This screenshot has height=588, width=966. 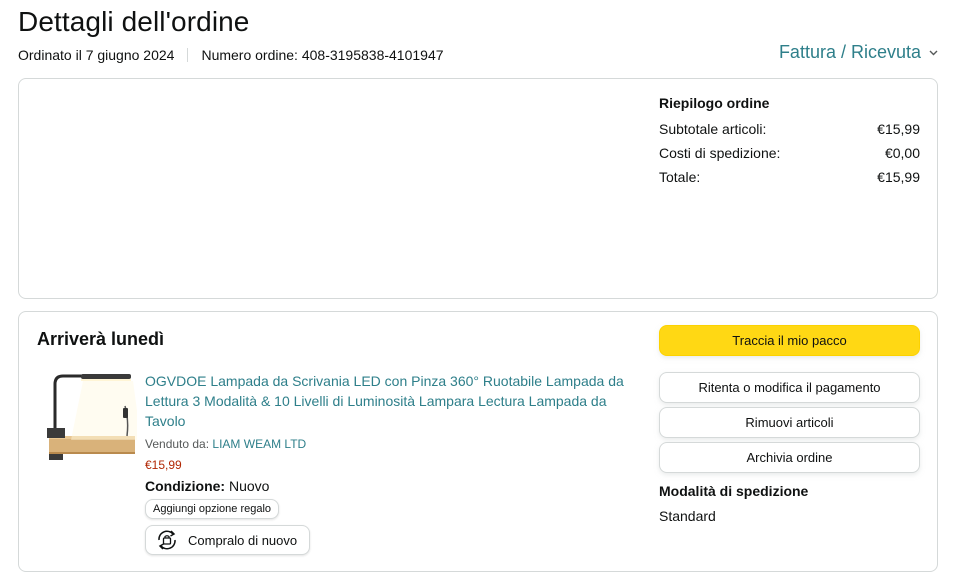 What do you see at coordinates (259, 444) in the screenshot?
I see `seller-link: LIAM WEAM LTD` at bounding box center [259, 444].